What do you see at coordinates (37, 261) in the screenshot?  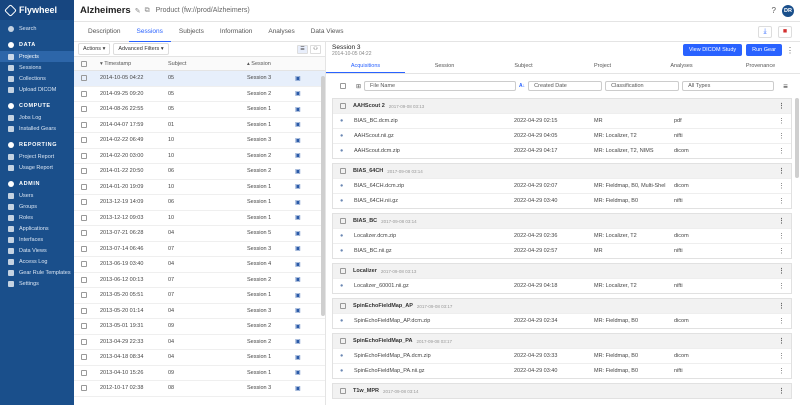 I see `sidebar-item-access-log: Access Log` at bounding box center [37, 261].